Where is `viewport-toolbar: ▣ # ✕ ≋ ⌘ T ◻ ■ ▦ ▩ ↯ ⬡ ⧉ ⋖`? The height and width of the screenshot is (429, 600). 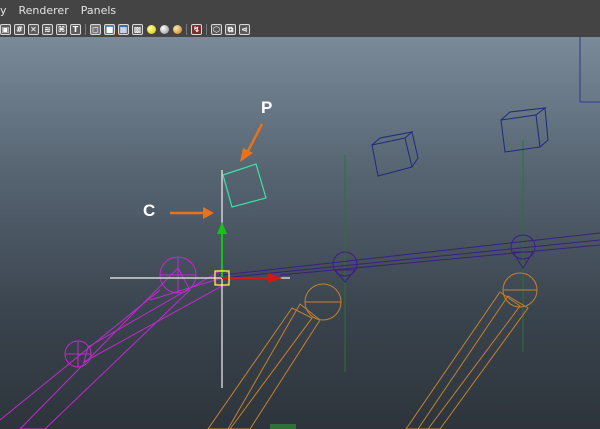
viewport-toolbar: ▣ # ✕ ≋ ⌘ T ◻ ■ ▦ ▩ ↯ ⬡ ⧉ ⋖ is located at coordinates (300, 29).